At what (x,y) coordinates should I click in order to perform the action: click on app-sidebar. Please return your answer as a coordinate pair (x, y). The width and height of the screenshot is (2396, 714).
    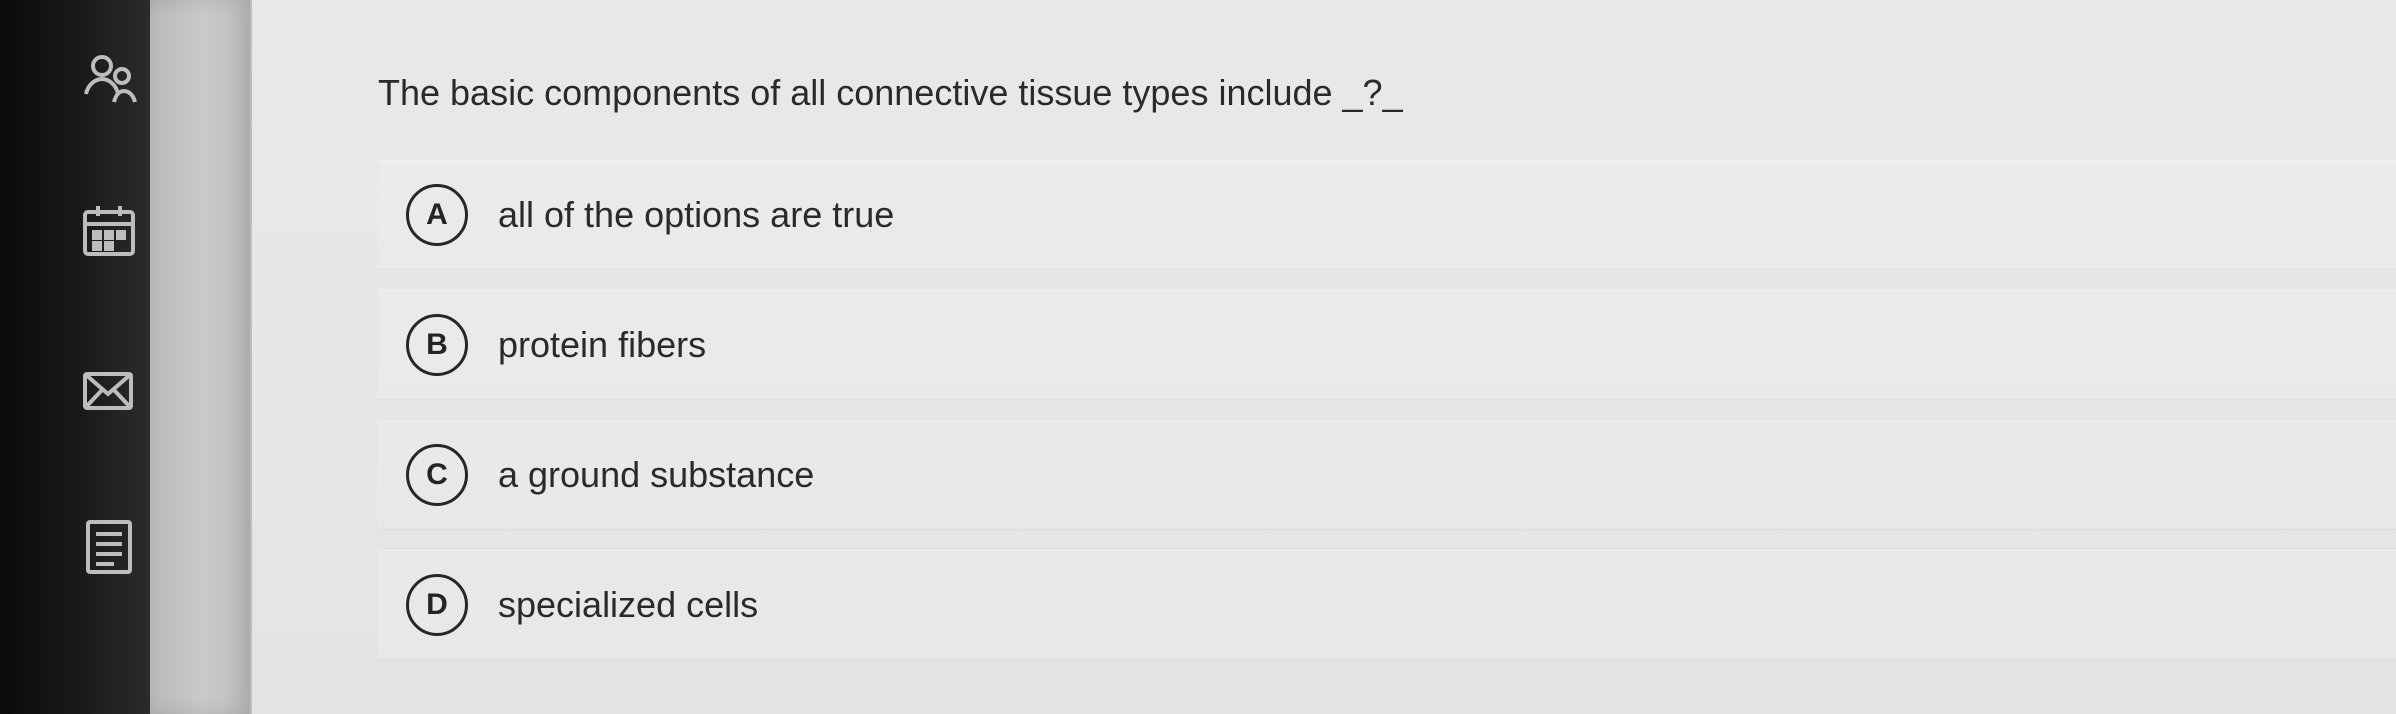
    Looking at the image, I should click on (75, 357).